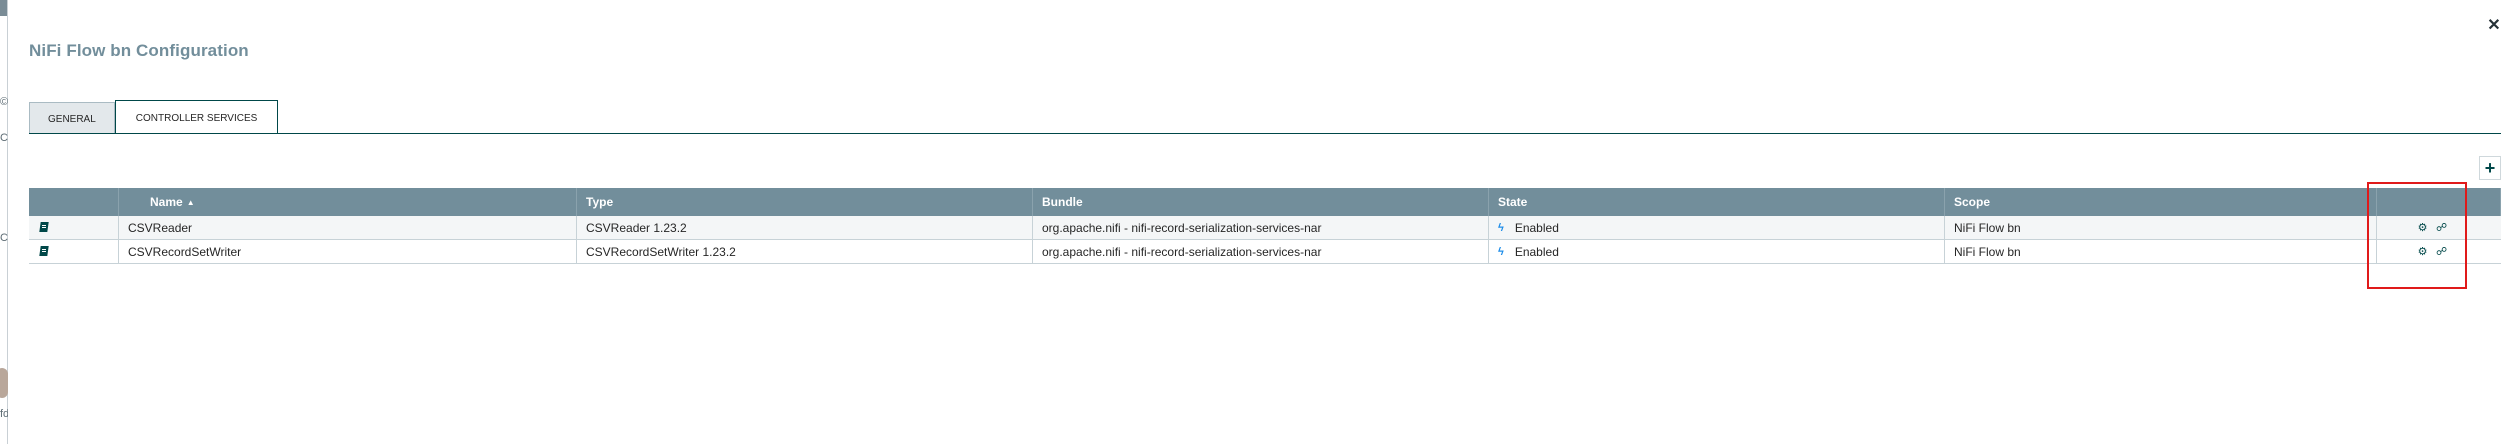 Image resolution: width=2501 pixels, height=444 pixels. I want to click on background-fragment-4: fd, so click(4, 414).